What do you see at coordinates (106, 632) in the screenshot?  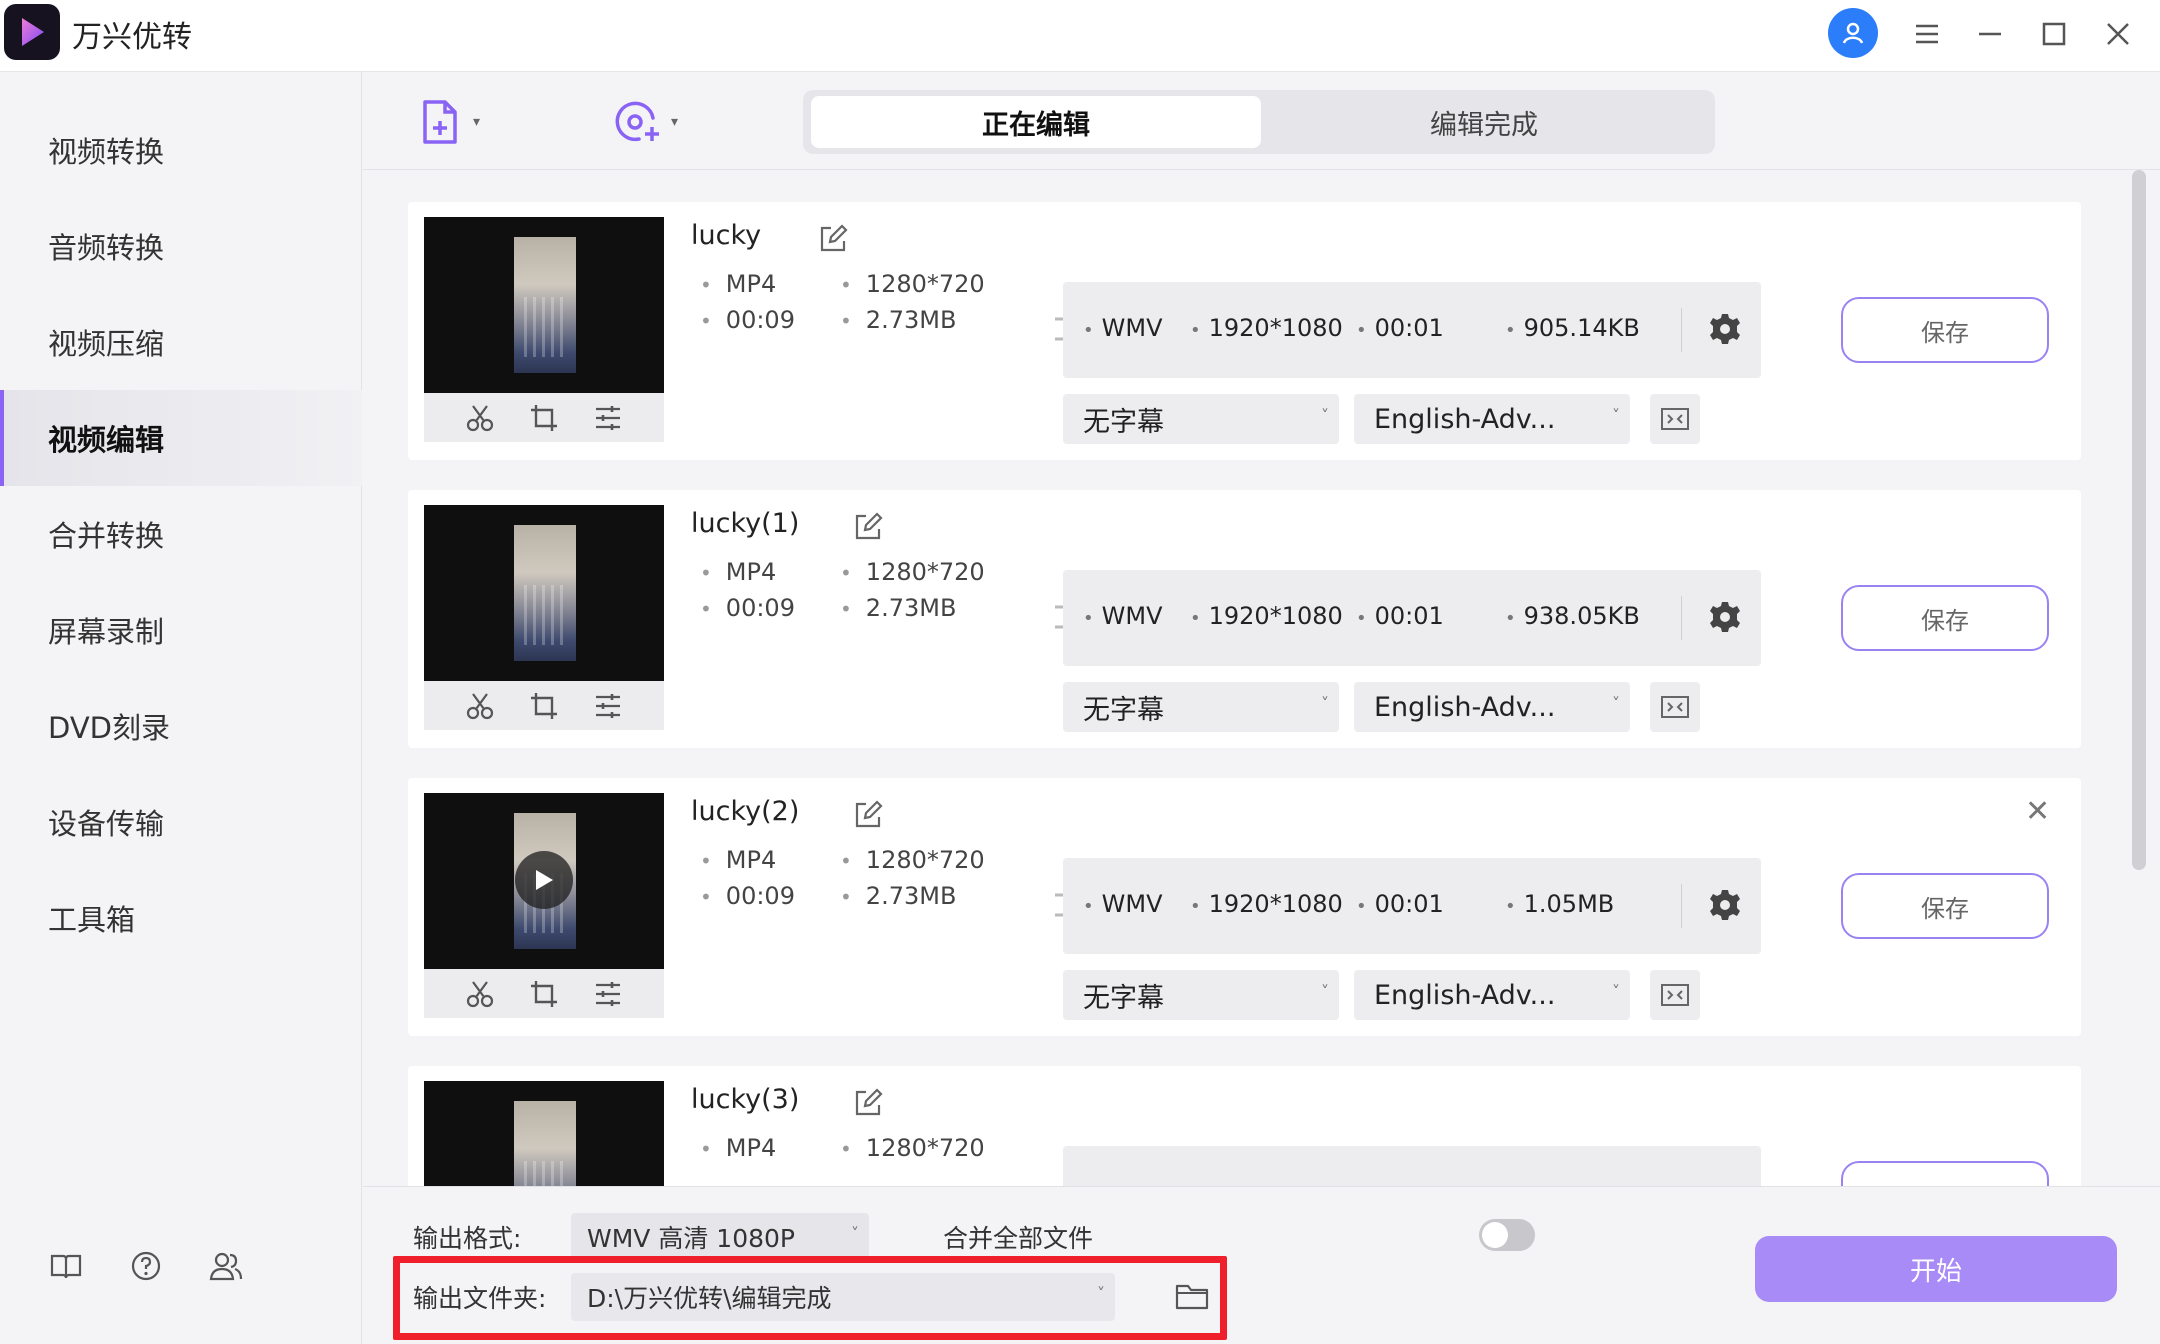 I see `sidebar-item-label: 屏幕录制` at bounding box center [106, 632].